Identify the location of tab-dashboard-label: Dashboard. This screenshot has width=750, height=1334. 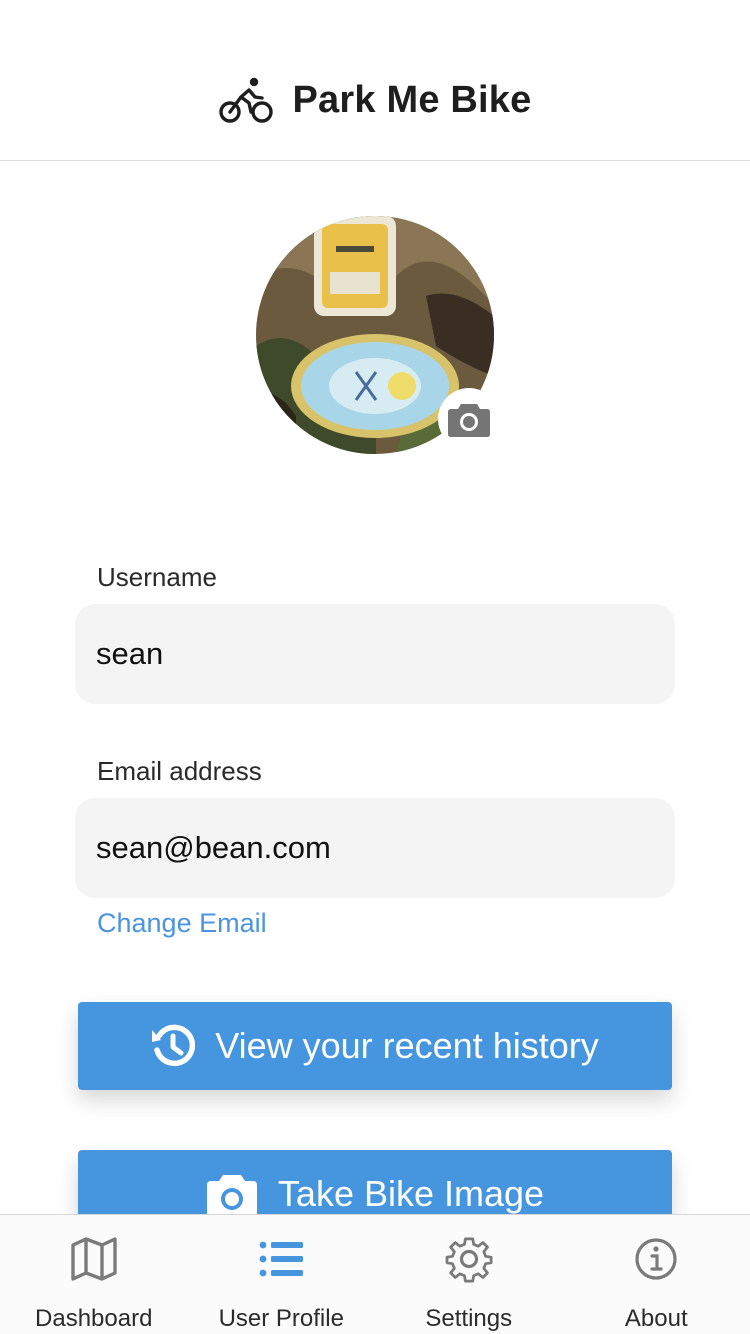
(94, 1318).